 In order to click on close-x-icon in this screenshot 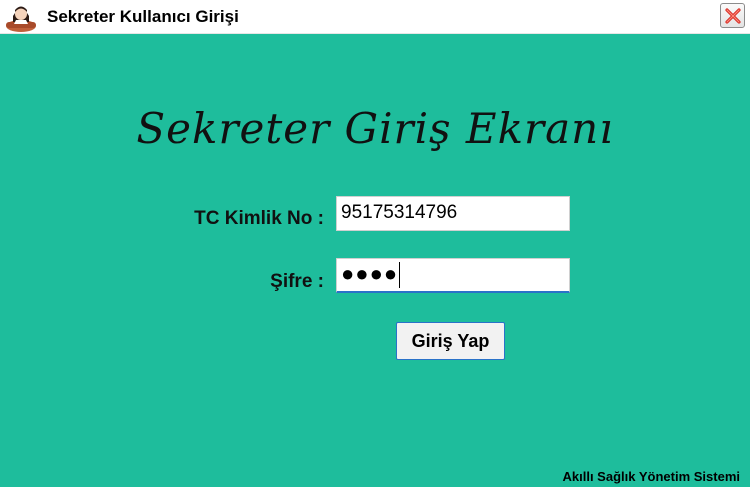, I will do `click(732, 15)`.